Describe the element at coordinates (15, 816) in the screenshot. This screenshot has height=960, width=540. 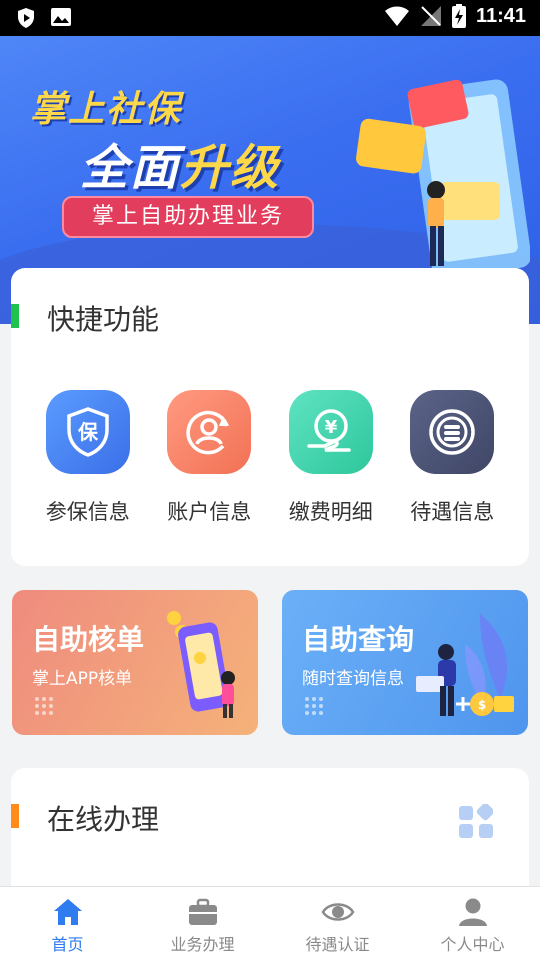
I see `online-section-accent` at that location.